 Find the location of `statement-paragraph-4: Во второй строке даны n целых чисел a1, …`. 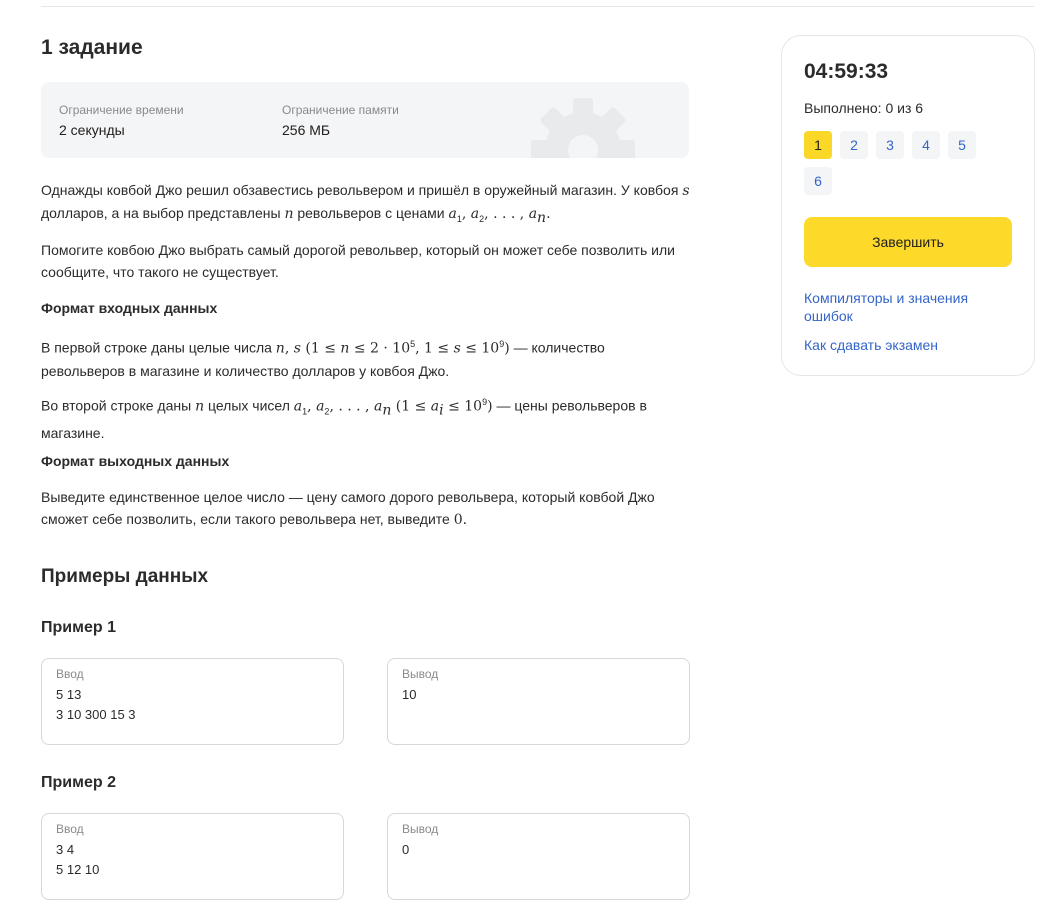

statement-paragraph-4: Во второй строке даны n целых чисел a1, … is located at coordinates (344, 419).